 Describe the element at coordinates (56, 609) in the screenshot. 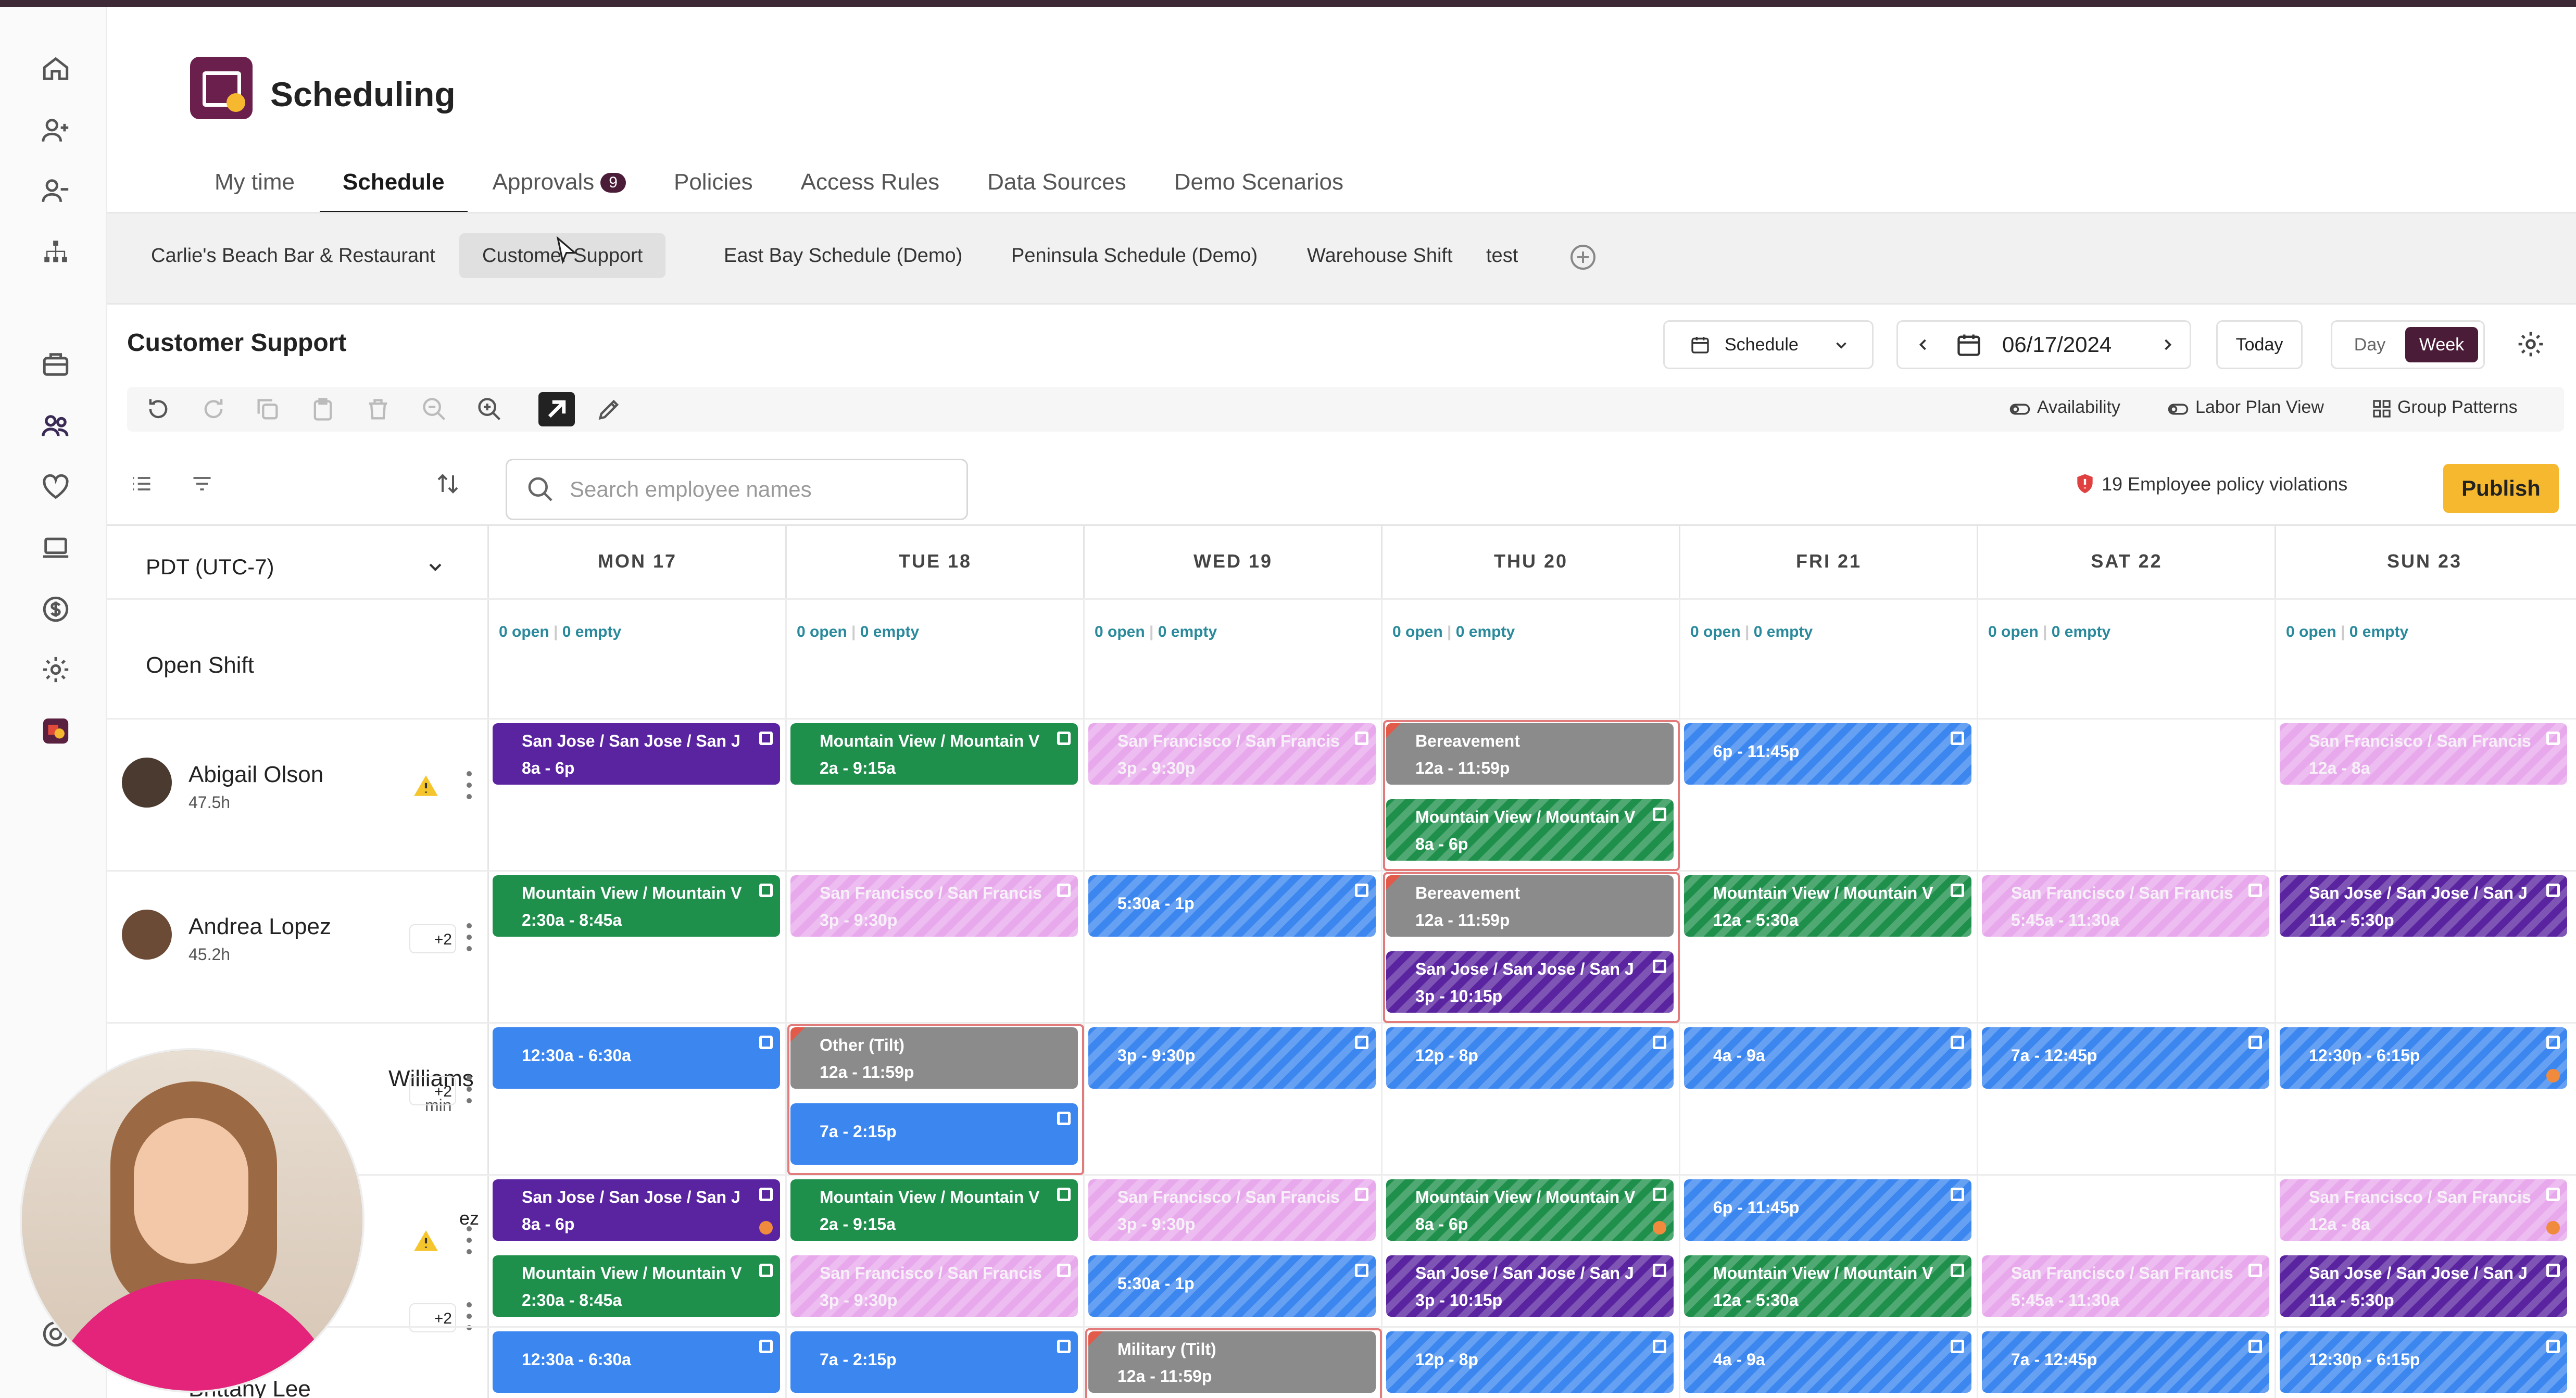

I see `dollar-icon` at that location.